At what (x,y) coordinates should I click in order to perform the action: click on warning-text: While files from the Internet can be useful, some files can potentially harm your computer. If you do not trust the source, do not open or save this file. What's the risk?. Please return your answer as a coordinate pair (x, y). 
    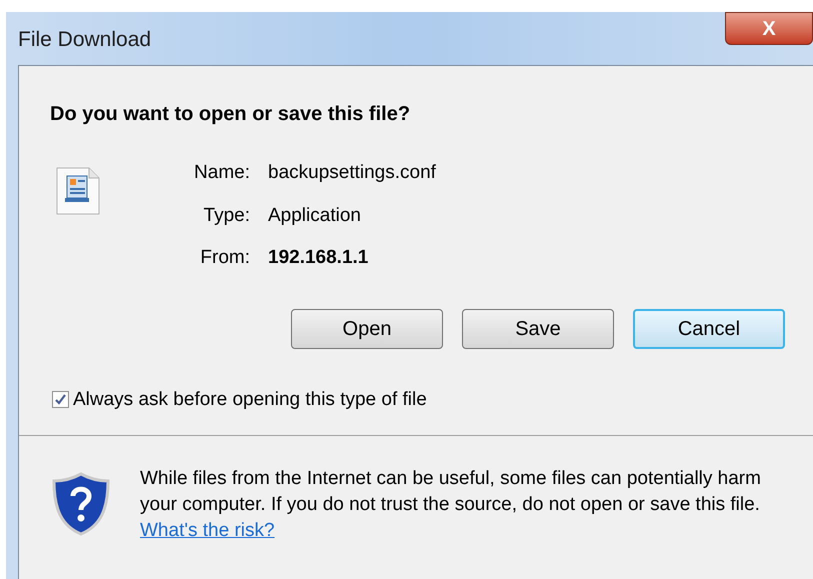
    Looking at the image, I should click on (451, 505).